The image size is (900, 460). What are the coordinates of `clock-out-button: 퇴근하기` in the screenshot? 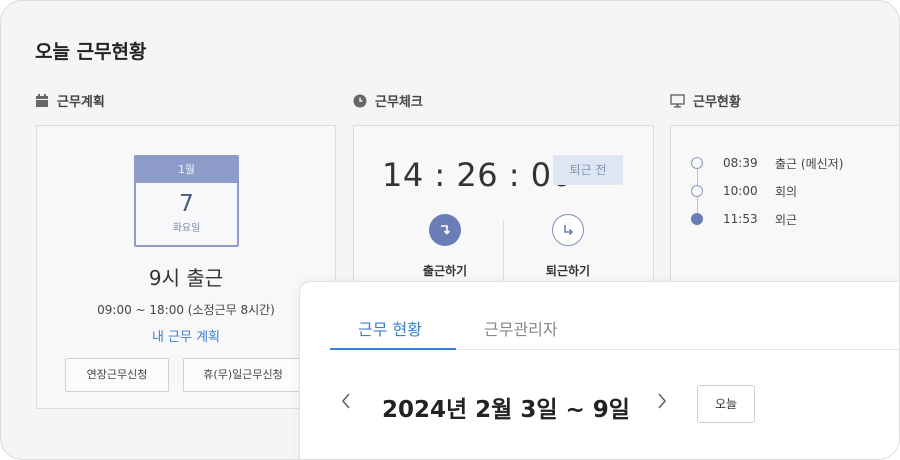 It's located at (568, 246).